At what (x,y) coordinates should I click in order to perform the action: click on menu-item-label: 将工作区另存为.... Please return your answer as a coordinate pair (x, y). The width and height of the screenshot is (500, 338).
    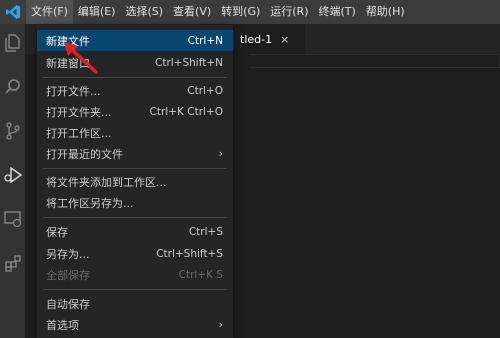
    Looking at the image, I should click on (90, 203).